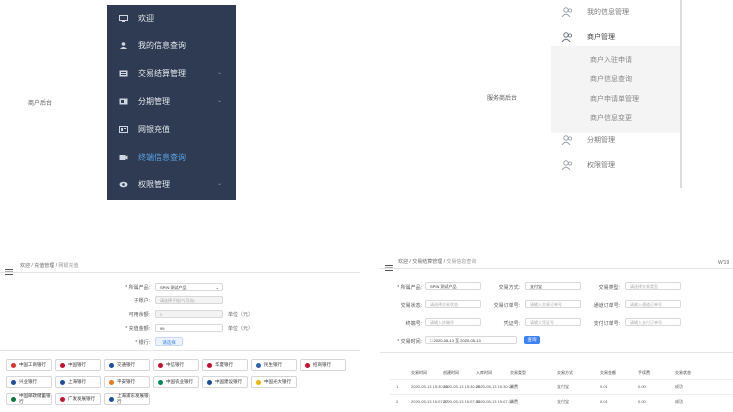 Image resolution: width=733 pixels, height=412 pixels. Describe the element at coordinates (189, 300) in the screenshot. I see `subaccount-input: 请选择子账户(可选)` at that location.